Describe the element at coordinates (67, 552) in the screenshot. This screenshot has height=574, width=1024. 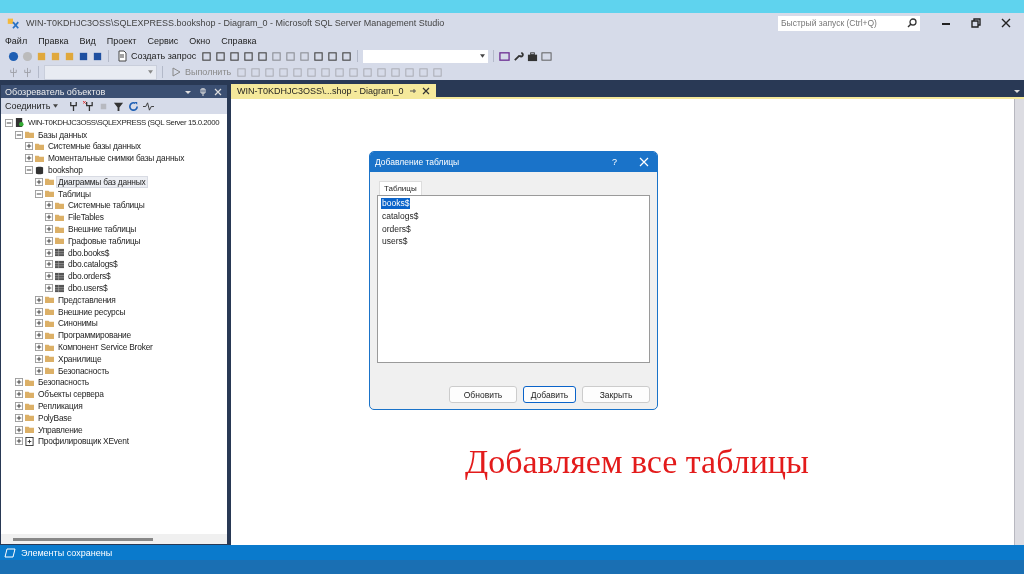
I see `status-text: Элементы сохранены` at that location.